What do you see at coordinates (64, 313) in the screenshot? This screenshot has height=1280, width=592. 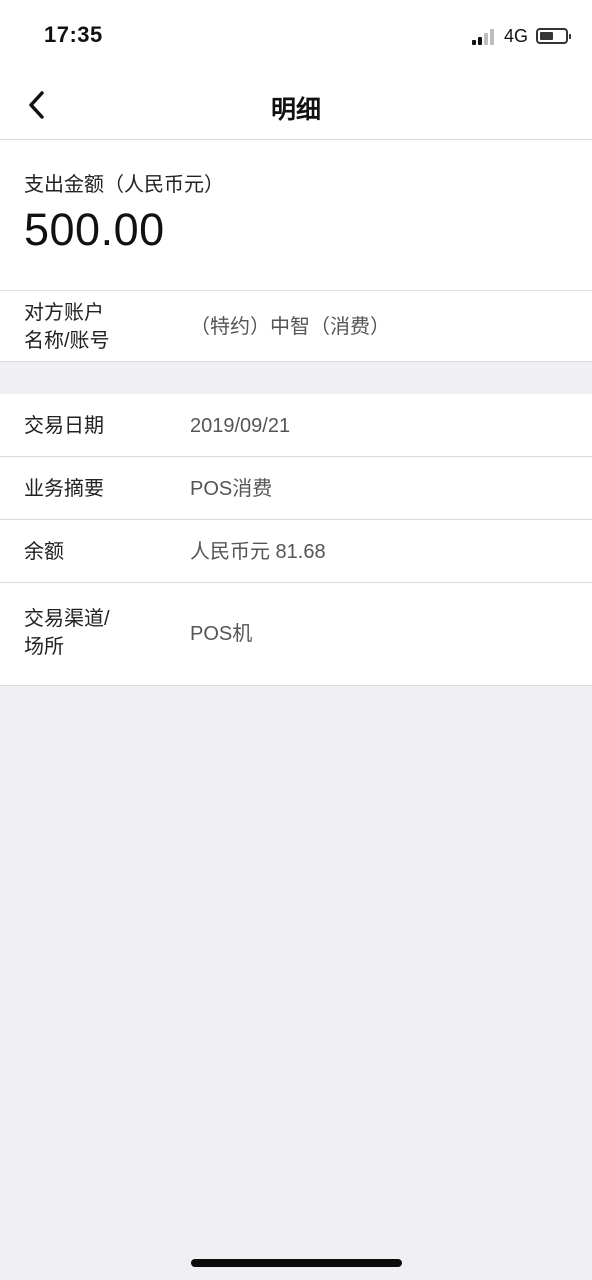 I see `counterparty-label-line1: 对方账户` at bounding box center [64, 313].